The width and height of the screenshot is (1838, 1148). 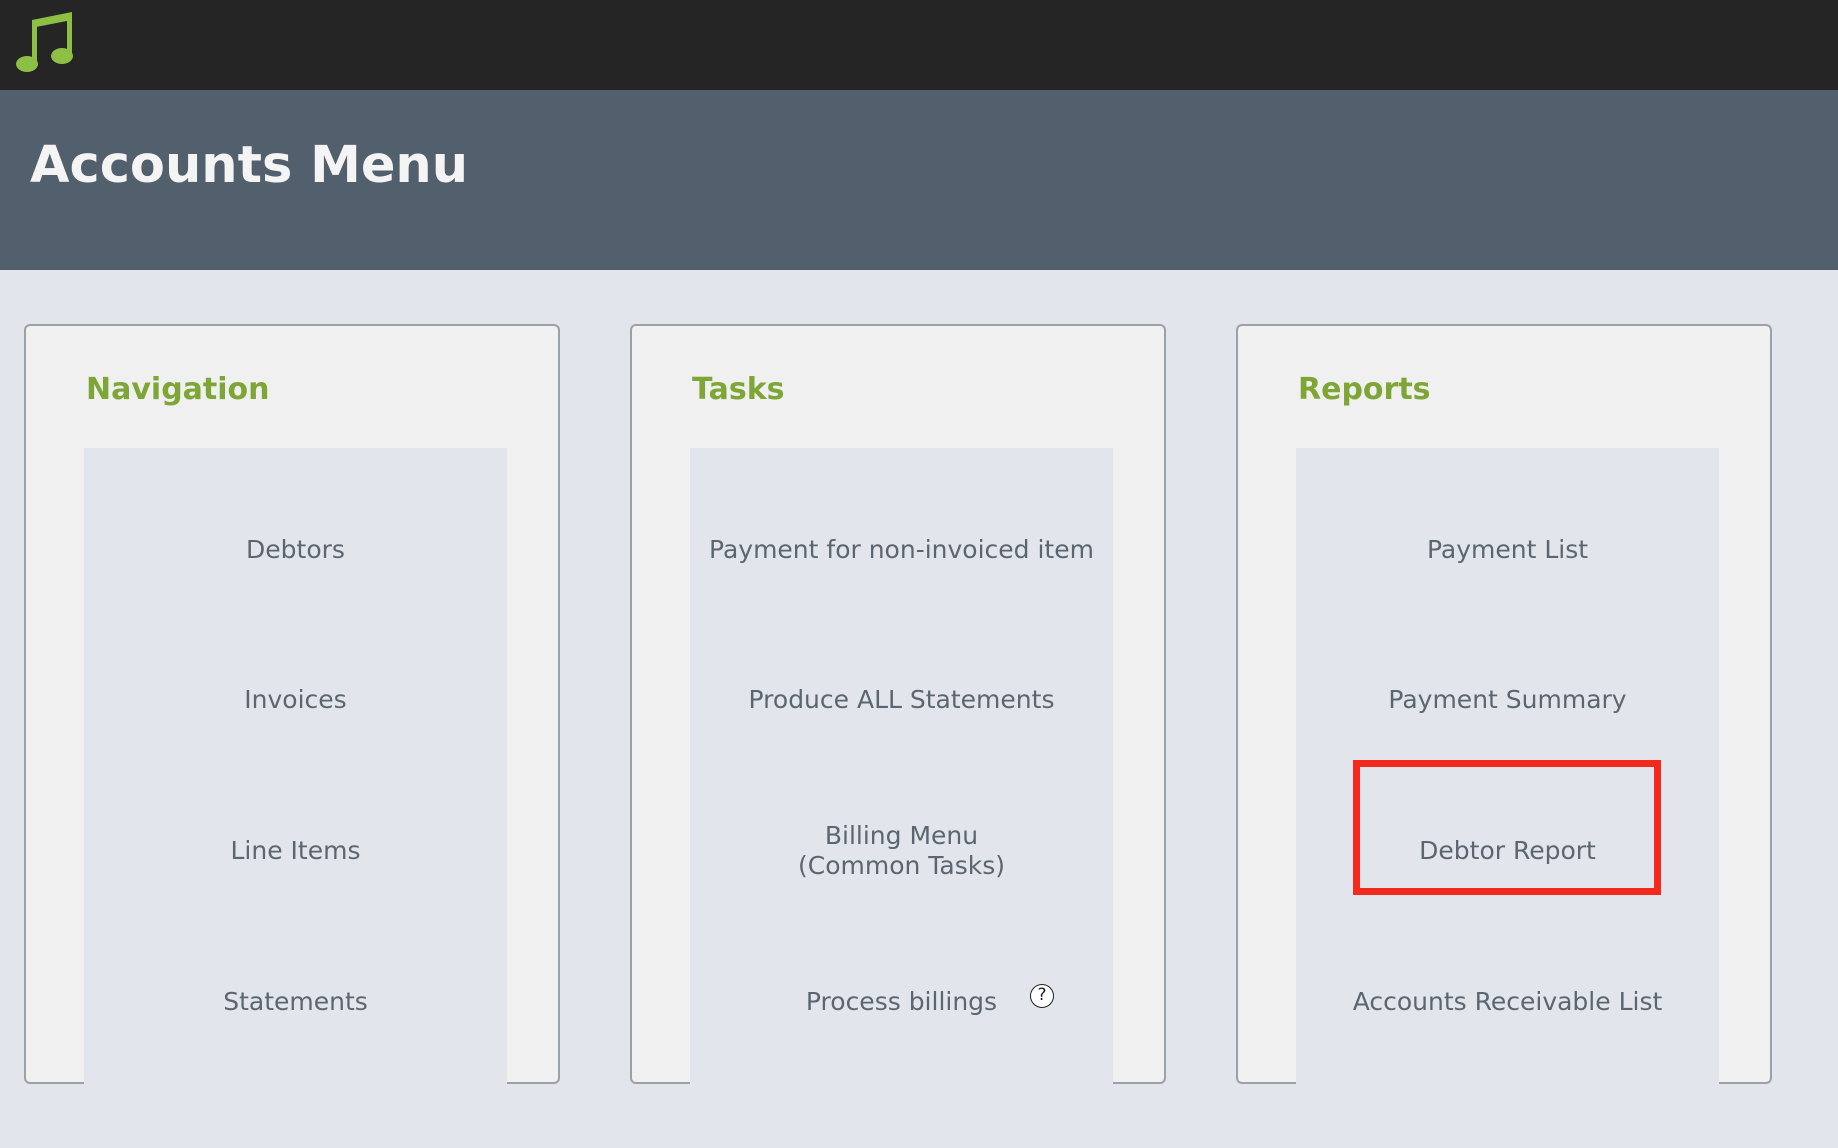 What do you see at coordinates (178, 389) in the screenshot?
I see `navigation-panel-title: Navigation` at bounding box center [178, 389].